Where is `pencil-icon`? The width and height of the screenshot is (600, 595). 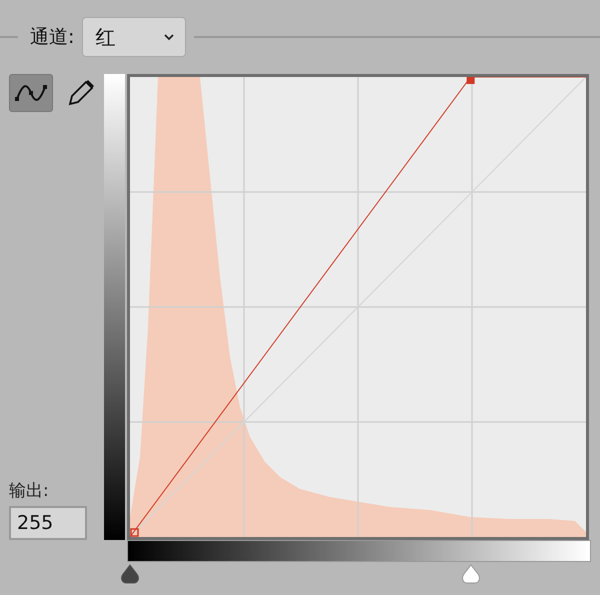
pencil-icon is located at coordinates (81, 93).